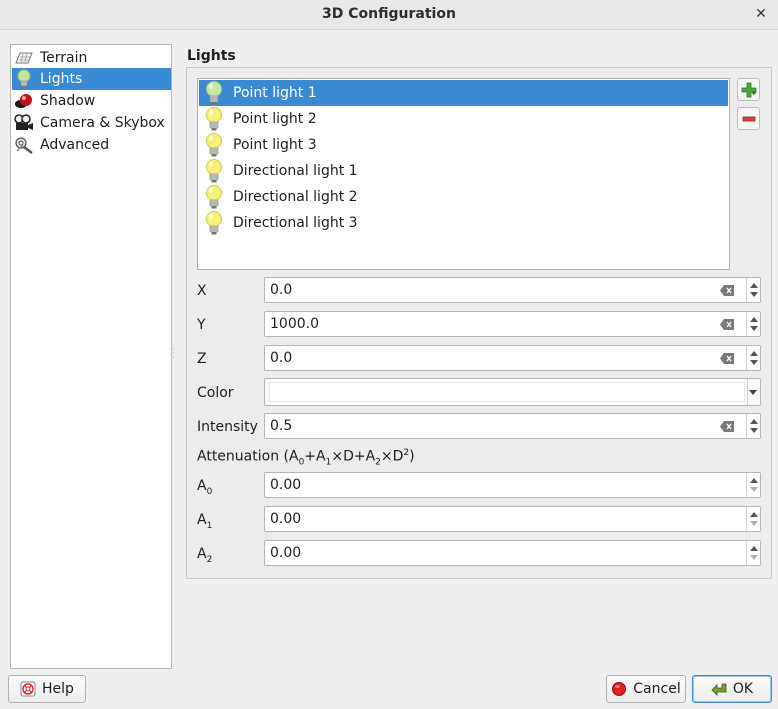  I want to click on list-item: Directional light 1, so click(463, 171).